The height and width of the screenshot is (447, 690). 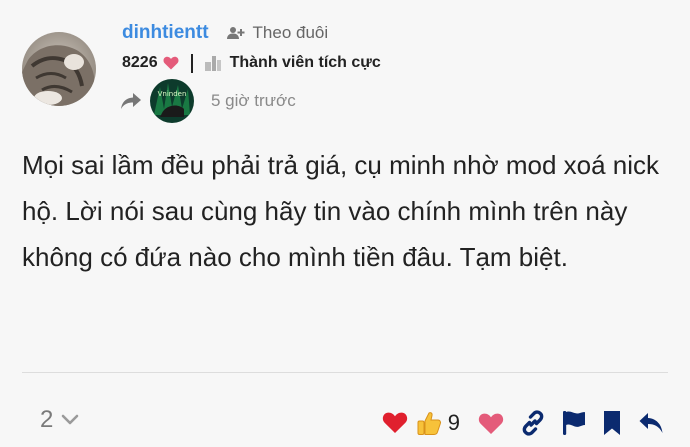 I want to click on reply-count: 2, so click(x=47, y=419).